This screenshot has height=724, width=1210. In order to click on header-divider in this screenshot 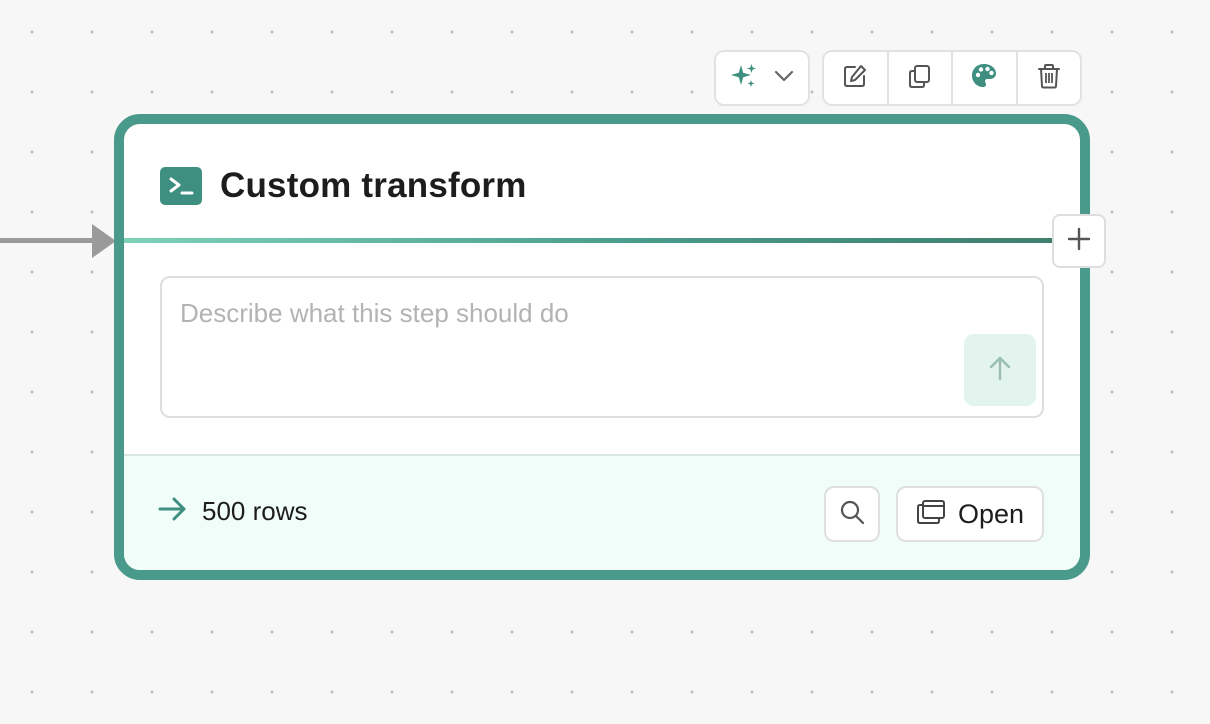, I will do `click(602, 240)`.